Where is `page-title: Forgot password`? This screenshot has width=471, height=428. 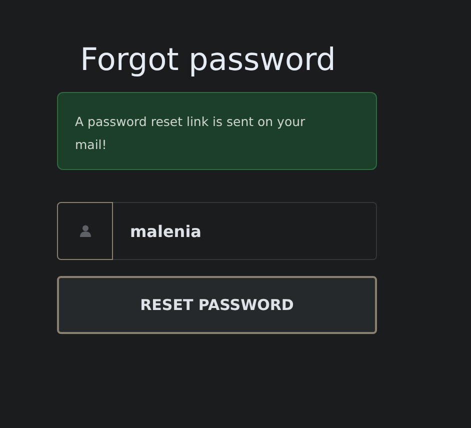 page-title: Forgot password is located at coordinates (208, 60).